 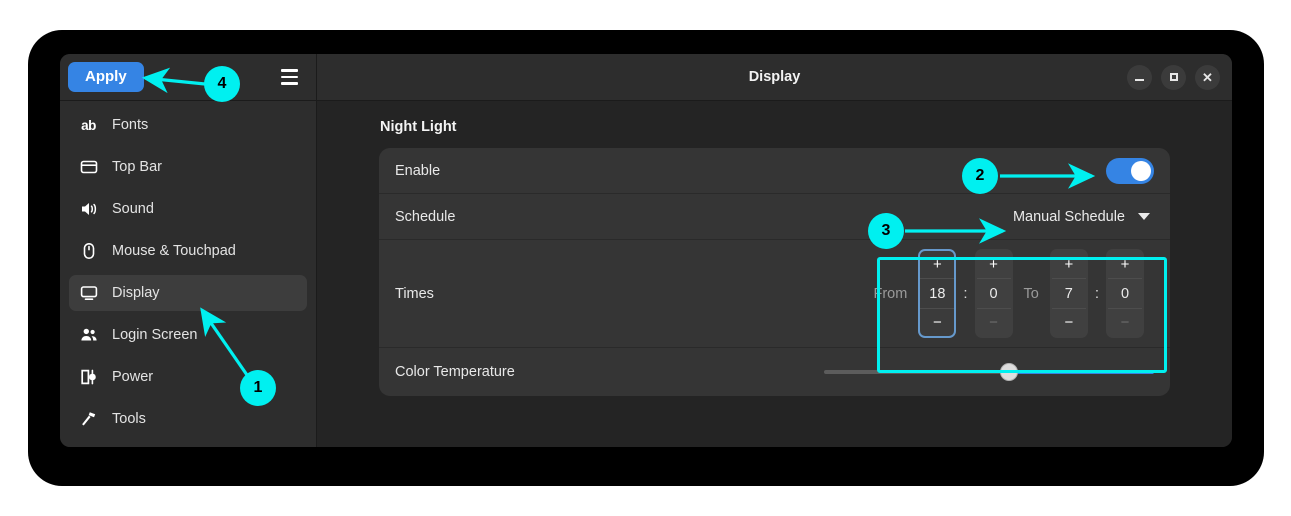 What do you see at coordinates (425, 216) in the screenshot?
I see `schedule-label: Schedule` at bounding box center [425, 216].